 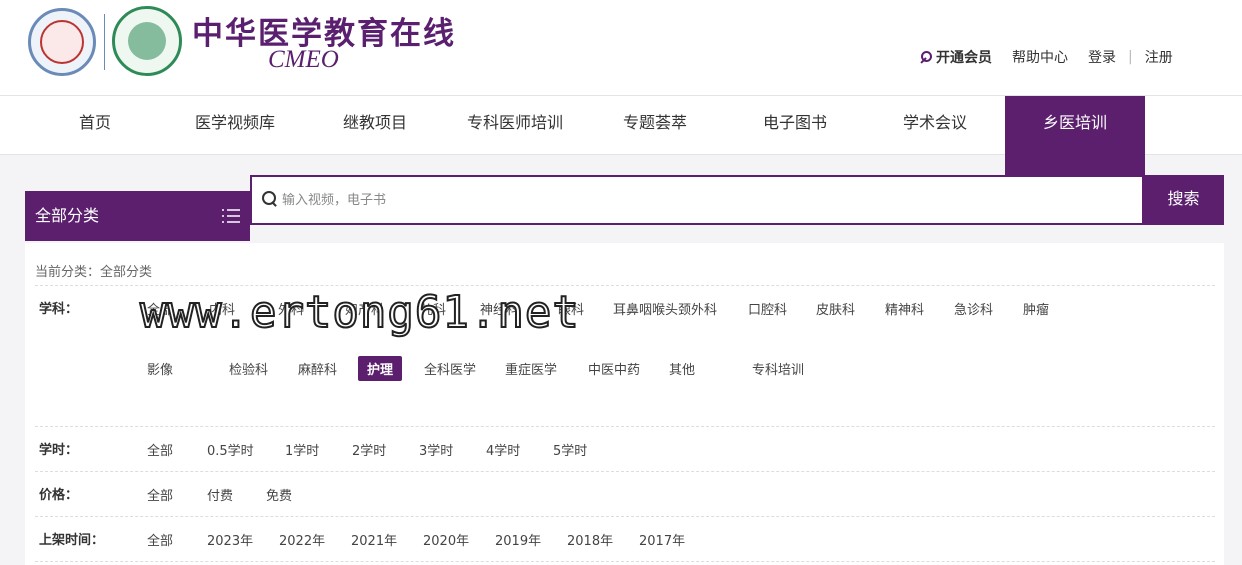 What do you see at coordinates (973, 308) in the screenshot?
I see `subject-option-emergency: 急诊科` at bounding box center [973, 308].